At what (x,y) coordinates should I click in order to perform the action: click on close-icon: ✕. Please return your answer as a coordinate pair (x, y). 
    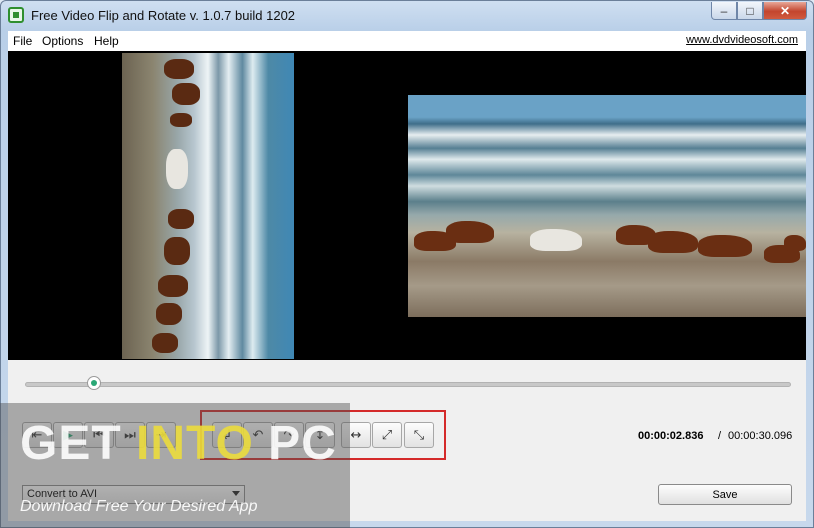
    Looking at the image, I should click on (785, 10).